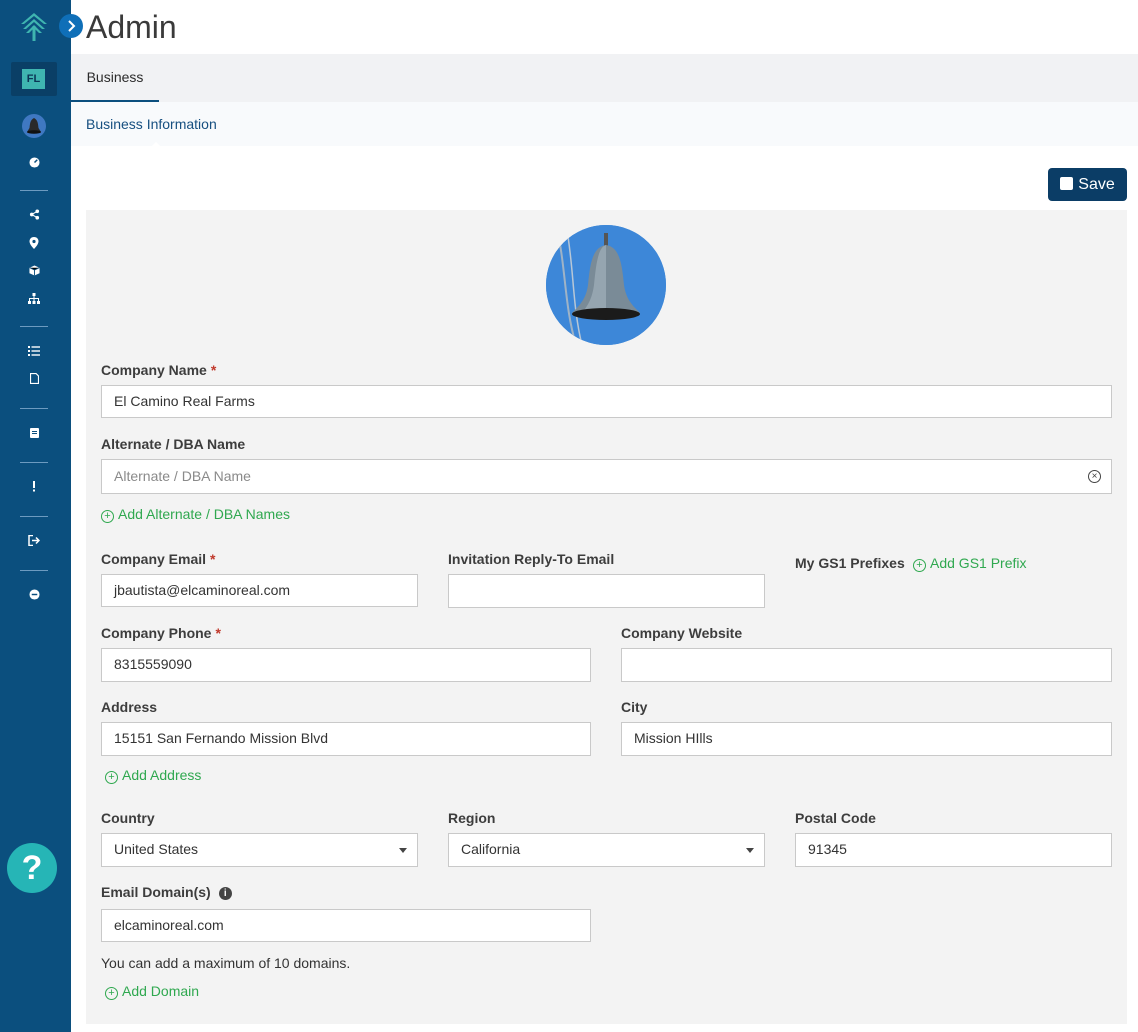 This screenshot has height=1032, width=1138. I want to click on org-switcher: FL, so click(34, 79).